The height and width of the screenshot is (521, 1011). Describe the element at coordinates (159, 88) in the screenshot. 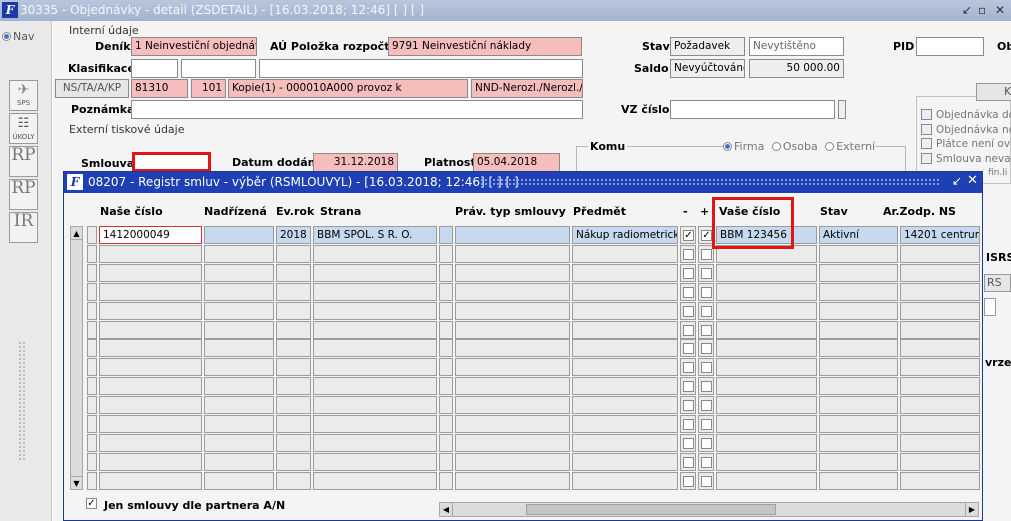

I see `ns-field: 81310` at that location.